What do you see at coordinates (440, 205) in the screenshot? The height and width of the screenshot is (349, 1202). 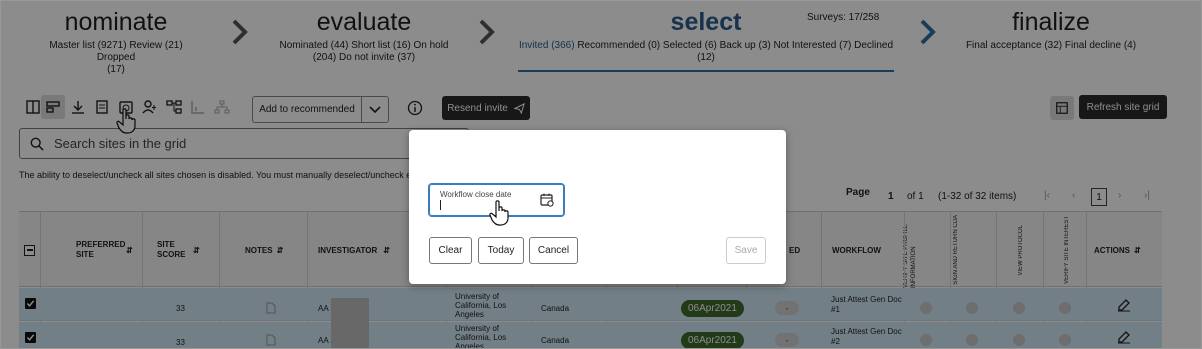 I see `text-caret` at bounding box center [440, 205].